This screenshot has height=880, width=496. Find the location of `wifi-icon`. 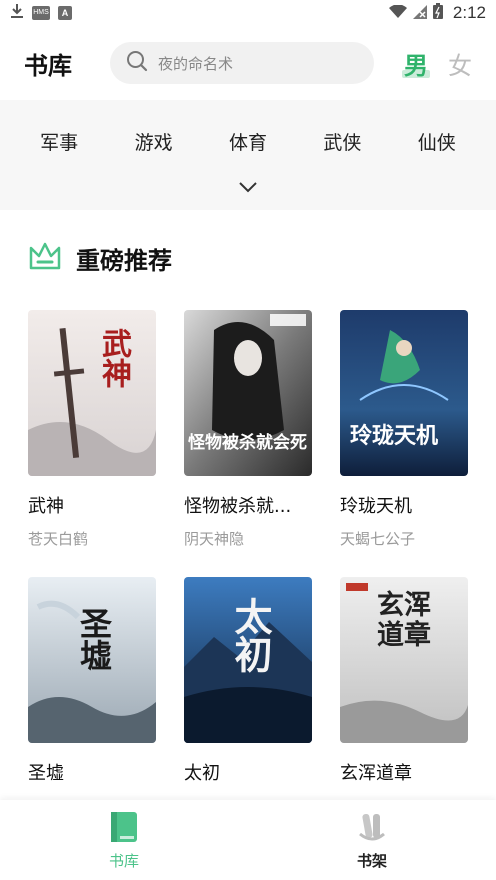

wifi-icon is located at coordinates (397, 13).